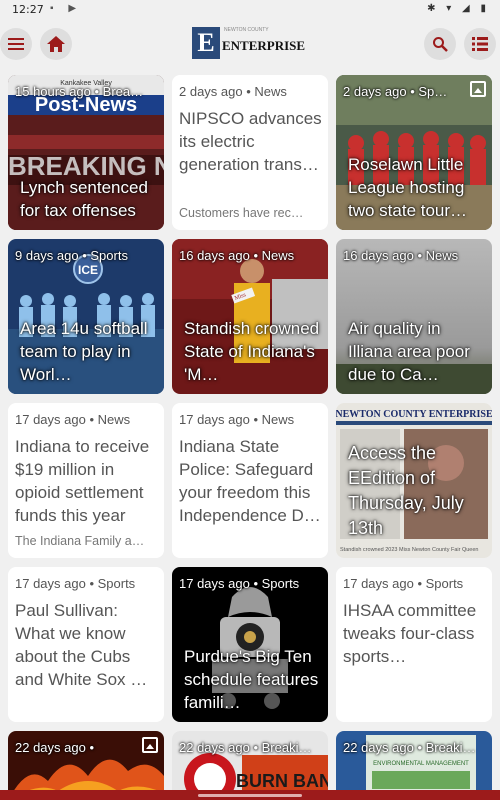  I want to click on logo-letter: E, so click(206, 43).